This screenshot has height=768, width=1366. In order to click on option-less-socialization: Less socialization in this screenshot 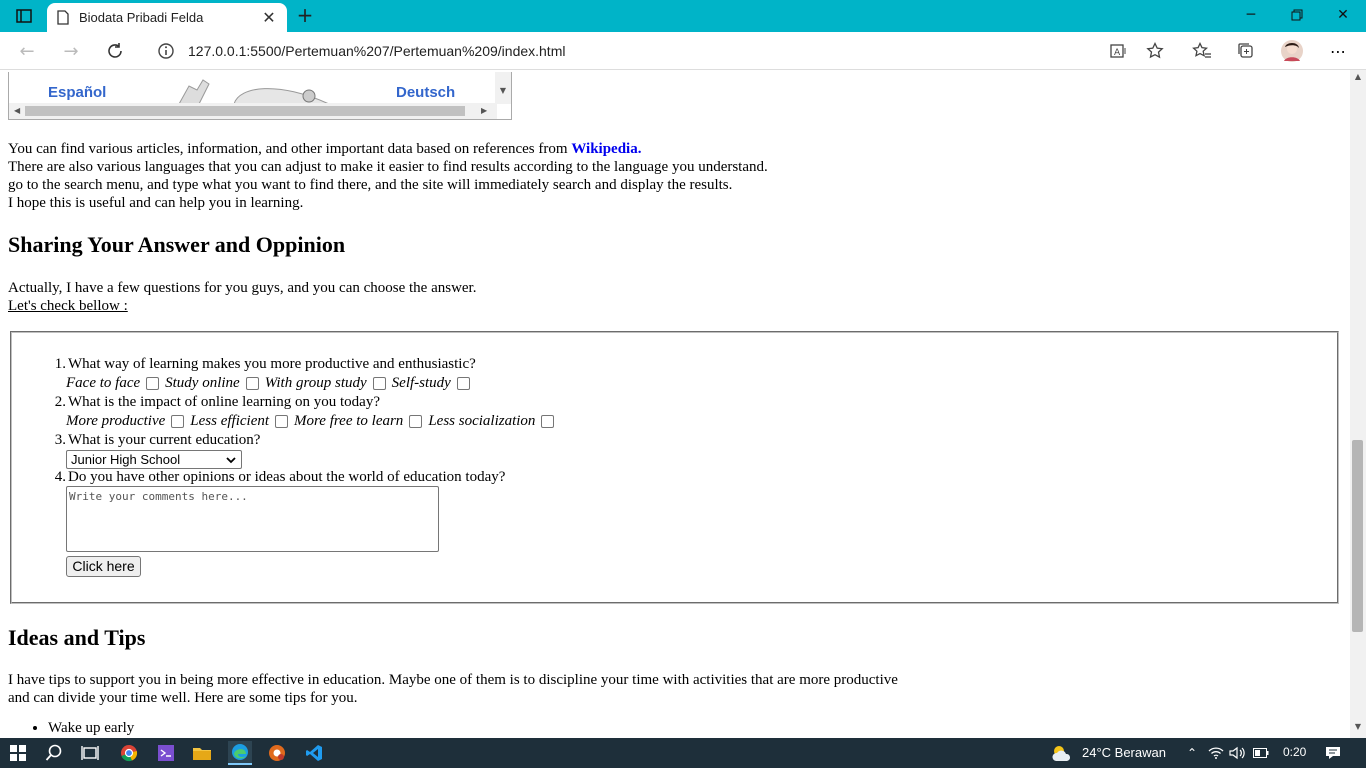, I will do `click(492, 421)`.